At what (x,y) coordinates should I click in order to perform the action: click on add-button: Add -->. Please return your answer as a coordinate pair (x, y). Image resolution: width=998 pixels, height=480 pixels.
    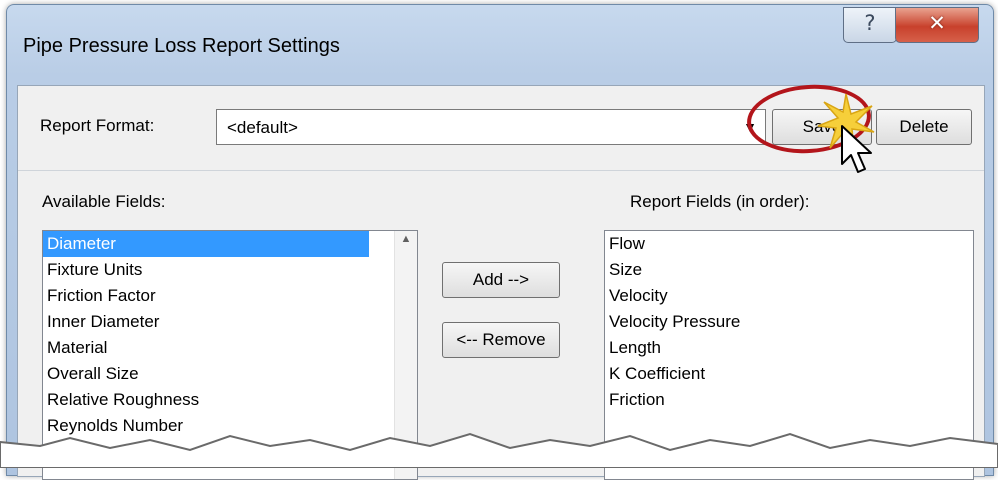
    Looking at the image, I should click on (501, 280).